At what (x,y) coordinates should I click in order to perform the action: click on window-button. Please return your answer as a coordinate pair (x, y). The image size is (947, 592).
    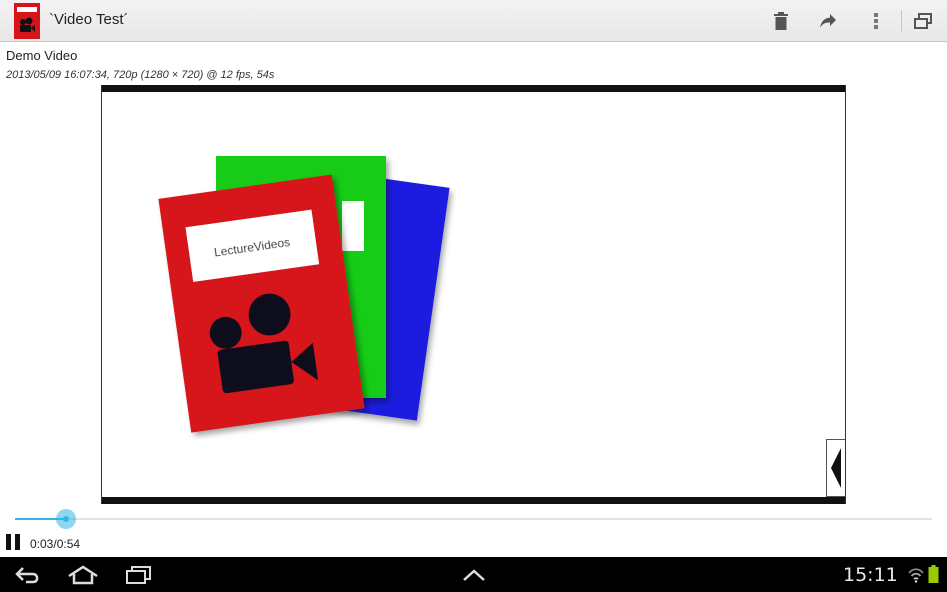
    Looking at the image, I should click on (923, 21).